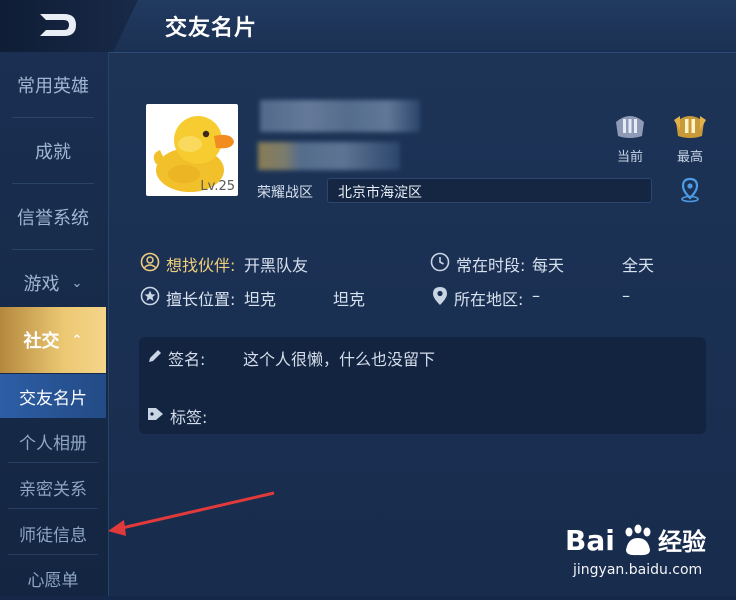 The height and width of the screenshot is (600, 736). I want to click on baidu-jingyan-watermark: Bai 经验, so click(635, 542).